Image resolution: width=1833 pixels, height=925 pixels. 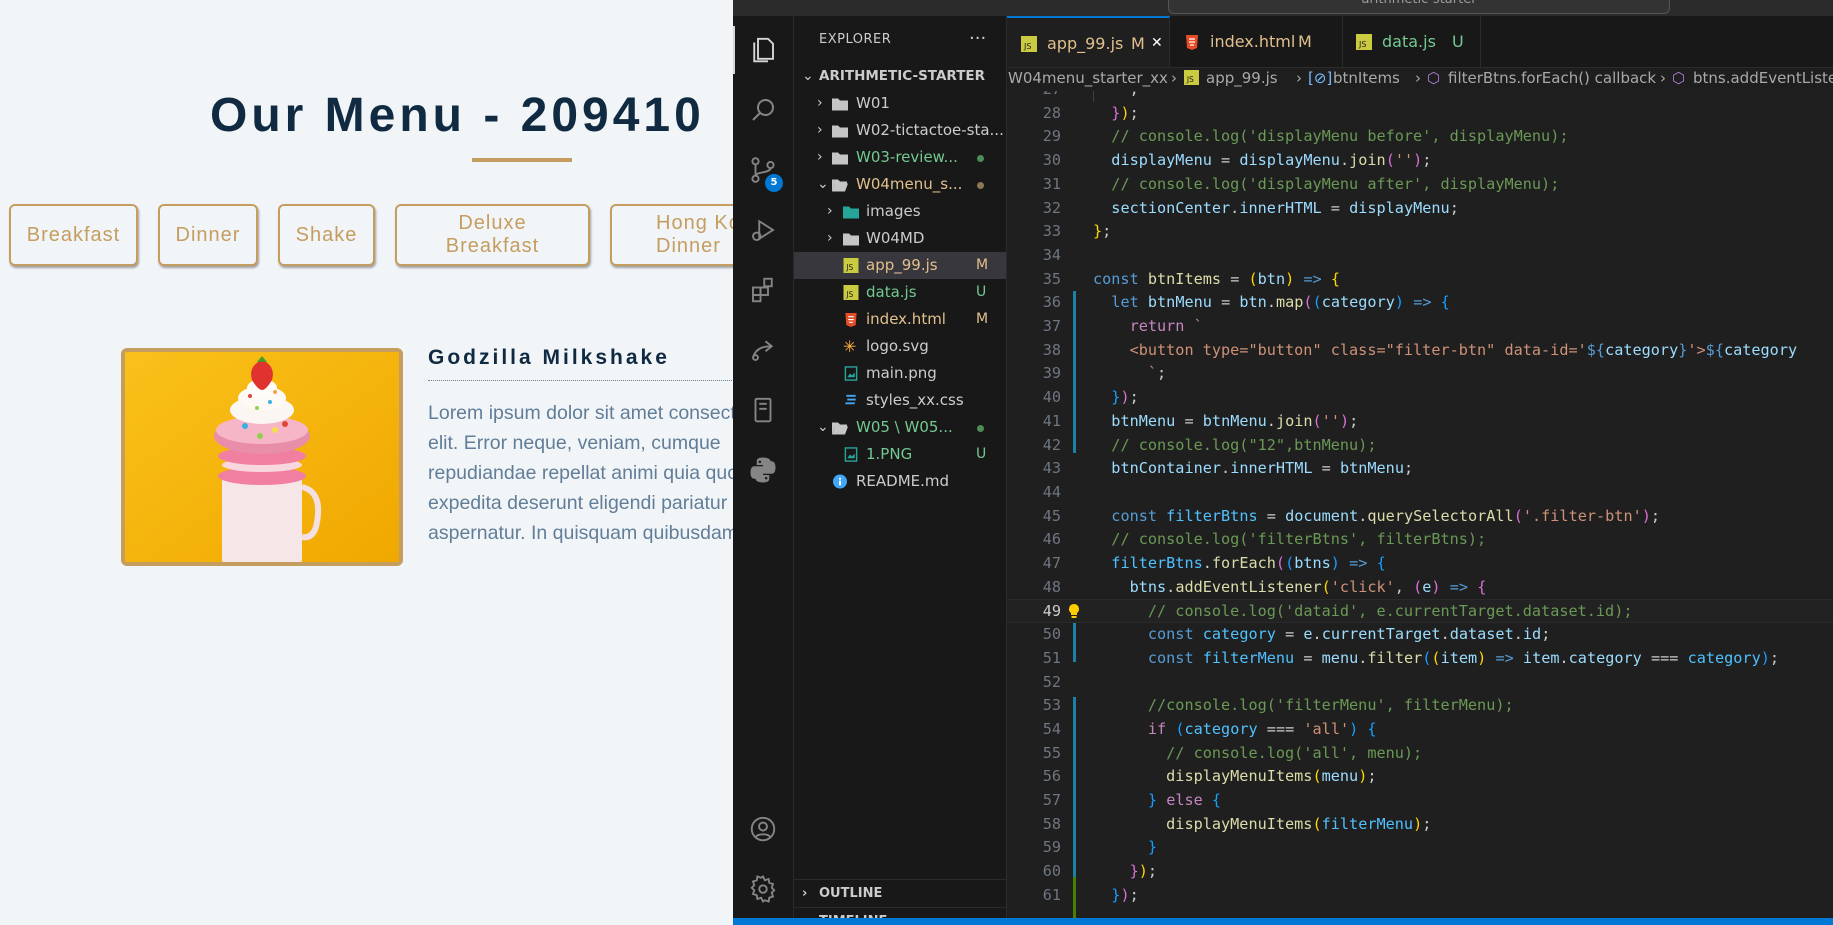 What do you see at coordinates (763, 350) in the screenshot?
I see `live-share-icon` at bounding box center [763, 350].